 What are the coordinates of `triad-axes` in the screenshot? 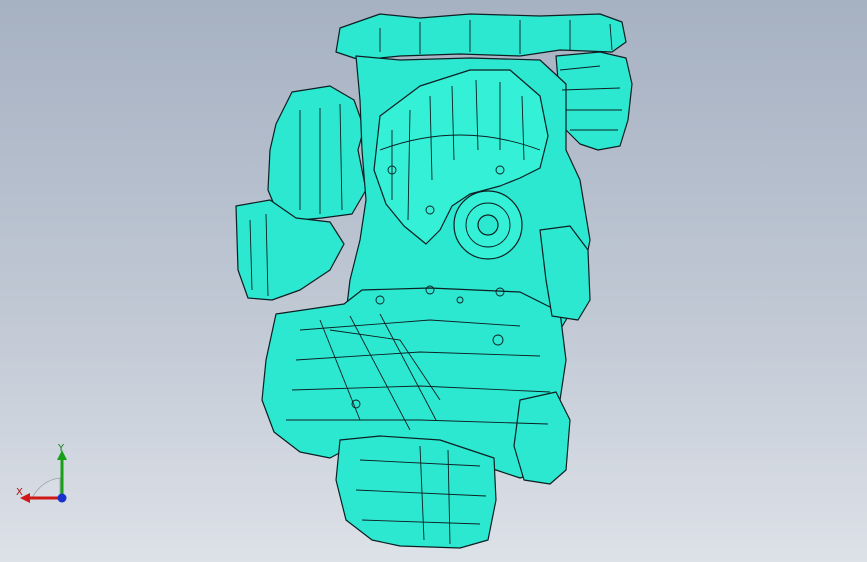 It's located at (43, 476).